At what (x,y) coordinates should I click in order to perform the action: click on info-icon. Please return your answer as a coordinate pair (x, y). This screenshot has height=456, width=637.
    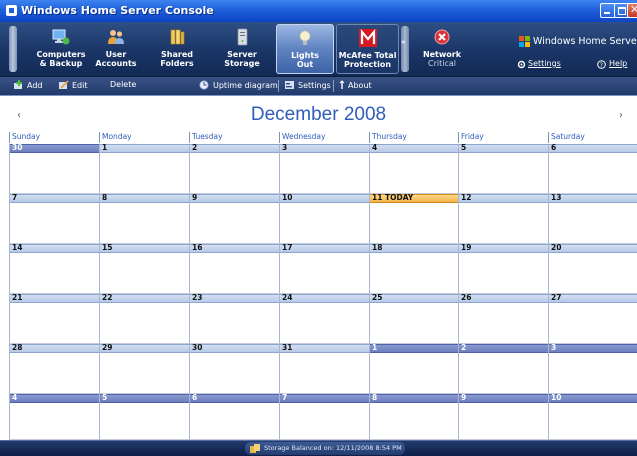
    Looking at the image, I should click on (342, 84).